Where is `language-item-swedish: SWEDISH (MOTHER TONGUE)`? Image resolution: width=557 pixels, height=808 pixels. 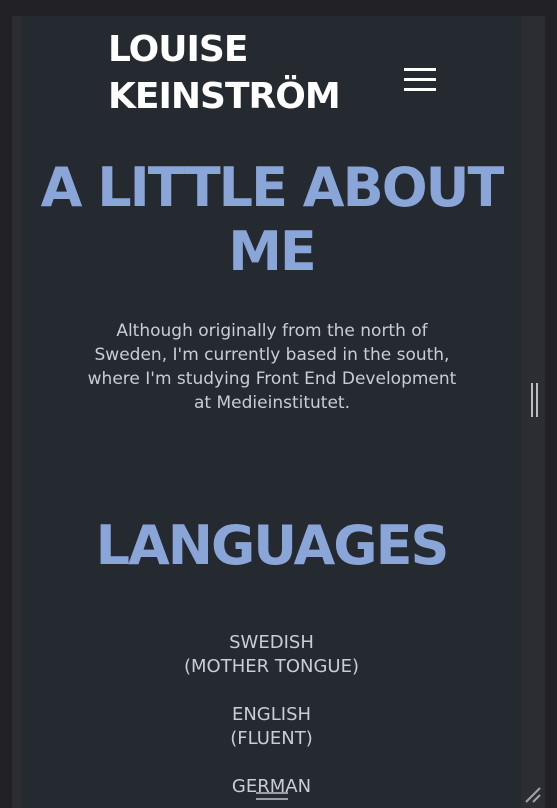 language-item-swedish: SWEDISH (MOTHER TONGUE) is located at coordinates (271, 655).